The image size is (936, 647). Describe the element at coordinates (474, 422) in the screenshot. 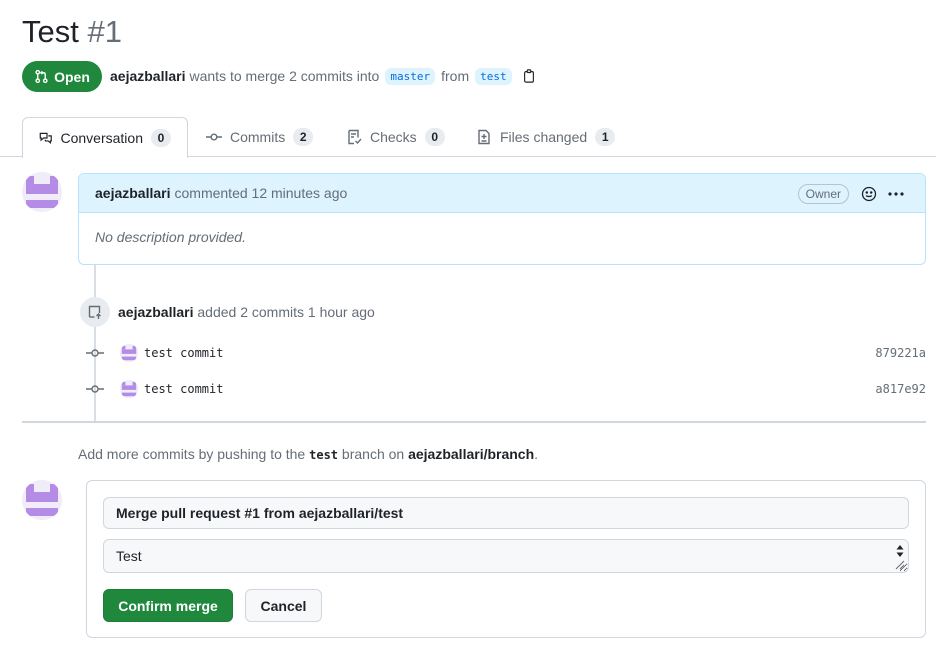

I see `timeline-divider` at that location.